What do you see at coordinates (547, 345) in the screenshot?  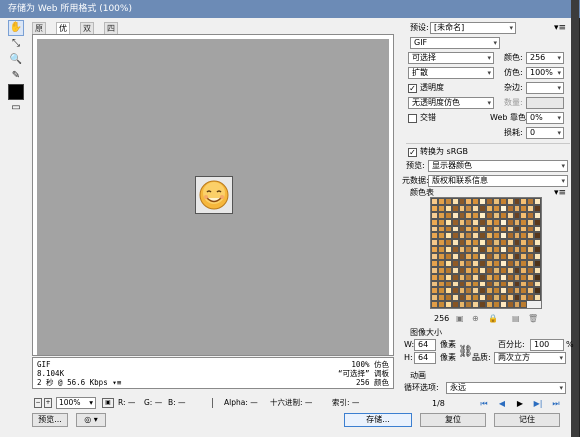 I see `percent-input: 100` at bounding box center [547, 345].